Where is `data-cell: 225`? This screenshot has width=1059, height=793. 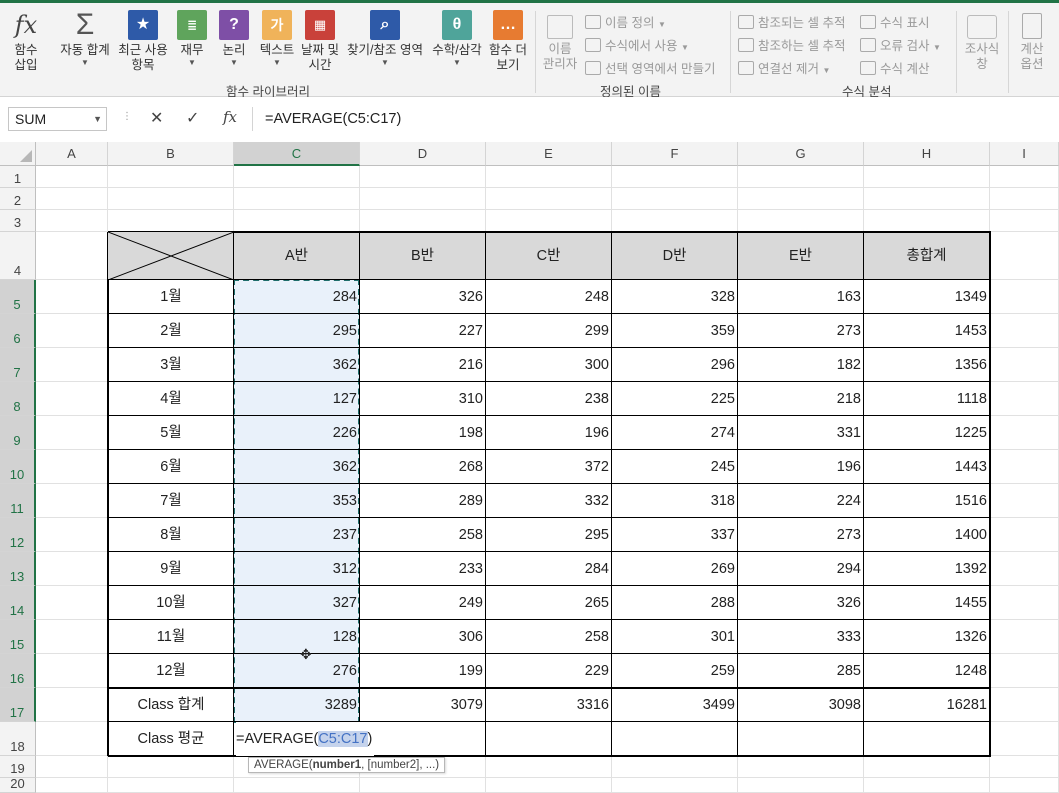
data-cell: 225 is located at coordinates (674, 399).